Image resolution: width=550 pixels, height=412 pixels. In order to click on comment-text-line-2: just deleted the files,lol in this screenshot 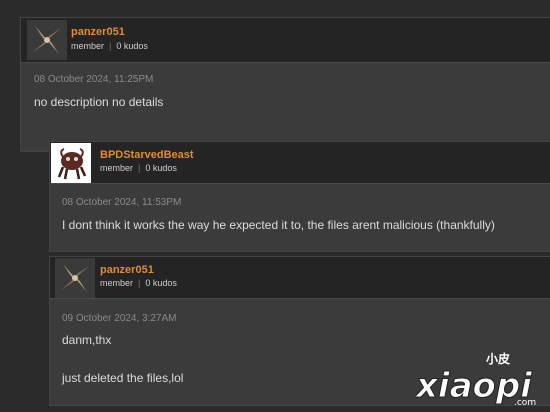, I will do `click(123, 378)`.